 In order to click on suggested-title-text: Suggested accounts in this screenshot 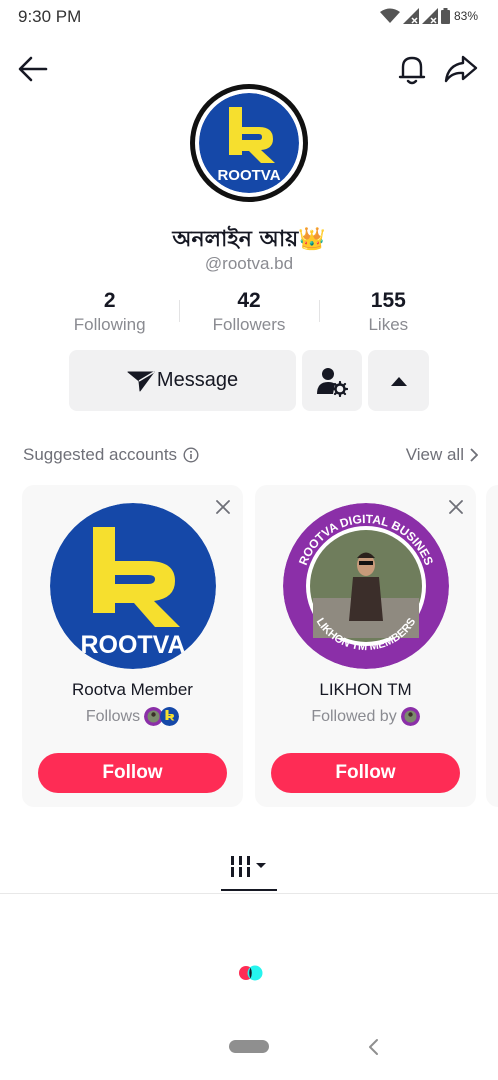, I will do `click(100, 454)`.